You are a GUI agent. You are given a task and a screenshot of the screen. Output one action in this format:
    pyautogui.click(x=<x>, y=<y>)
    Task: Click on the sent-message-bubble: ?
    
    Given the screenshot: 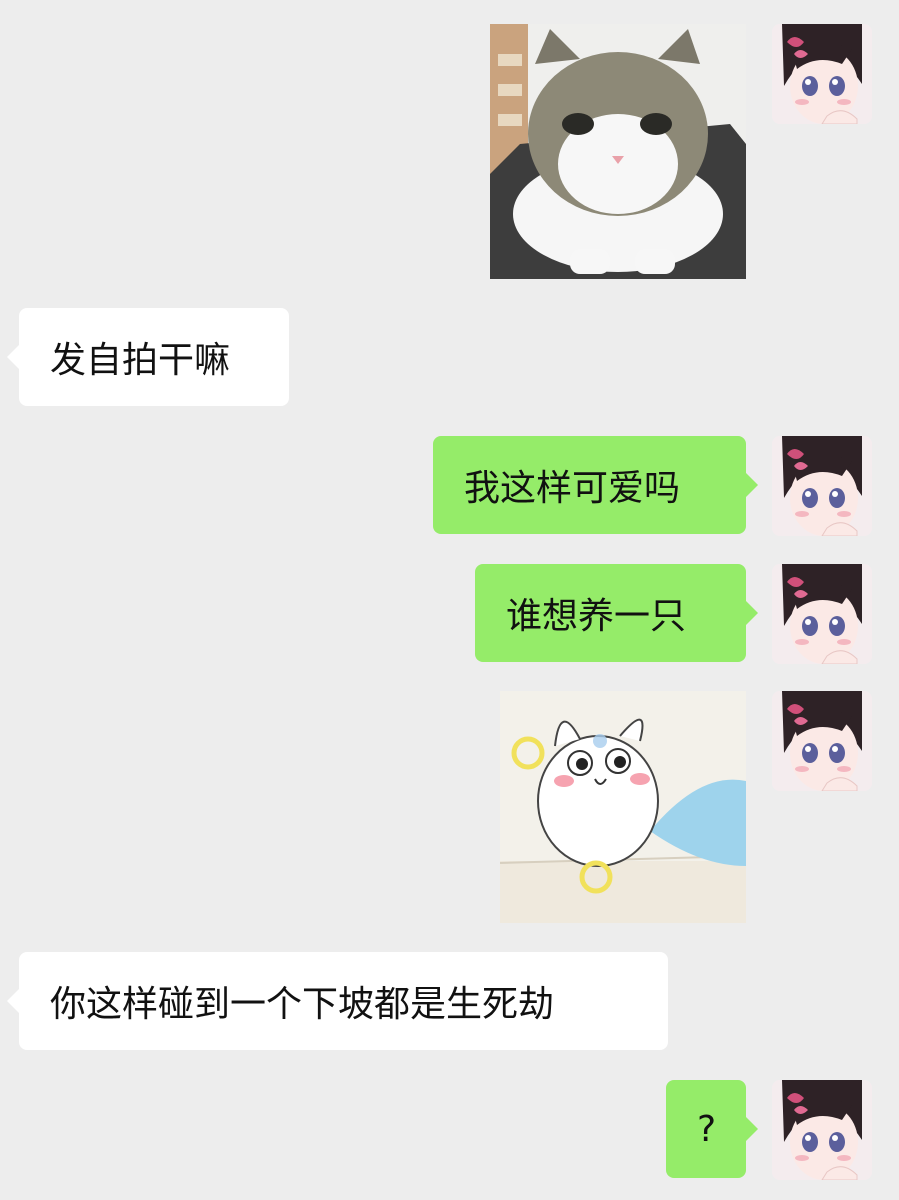 What is the action you would take?
    pyautogui.click(x=712, y=1129)
    